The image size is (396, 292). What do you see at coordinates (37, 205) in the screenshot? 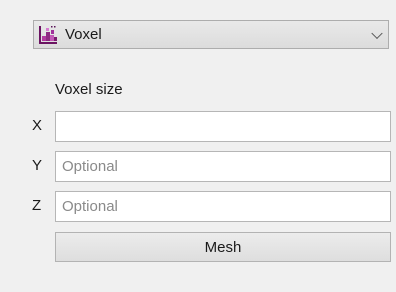
I see `z-axis-label: Z` at bounding box center [37, 205].